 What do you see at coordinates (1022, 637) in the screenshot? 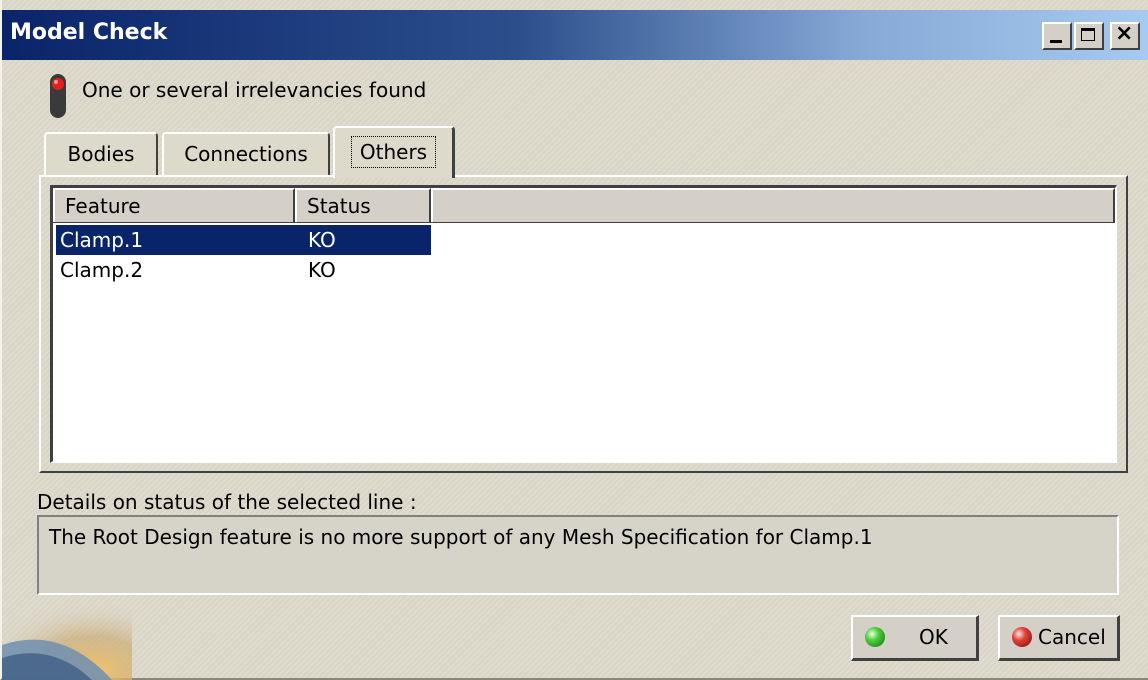
I see `red-ball-icon` at bounding box center [1022, 637].